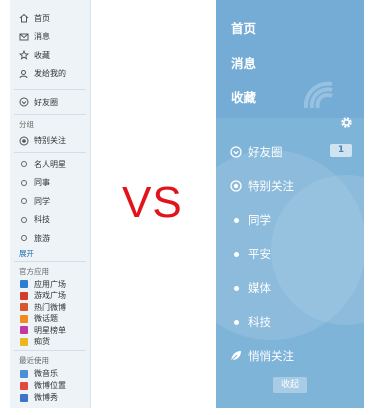 This screenshot has width=374, height=415. I want to click on left-app-item: 痴货, so click(50, 342).